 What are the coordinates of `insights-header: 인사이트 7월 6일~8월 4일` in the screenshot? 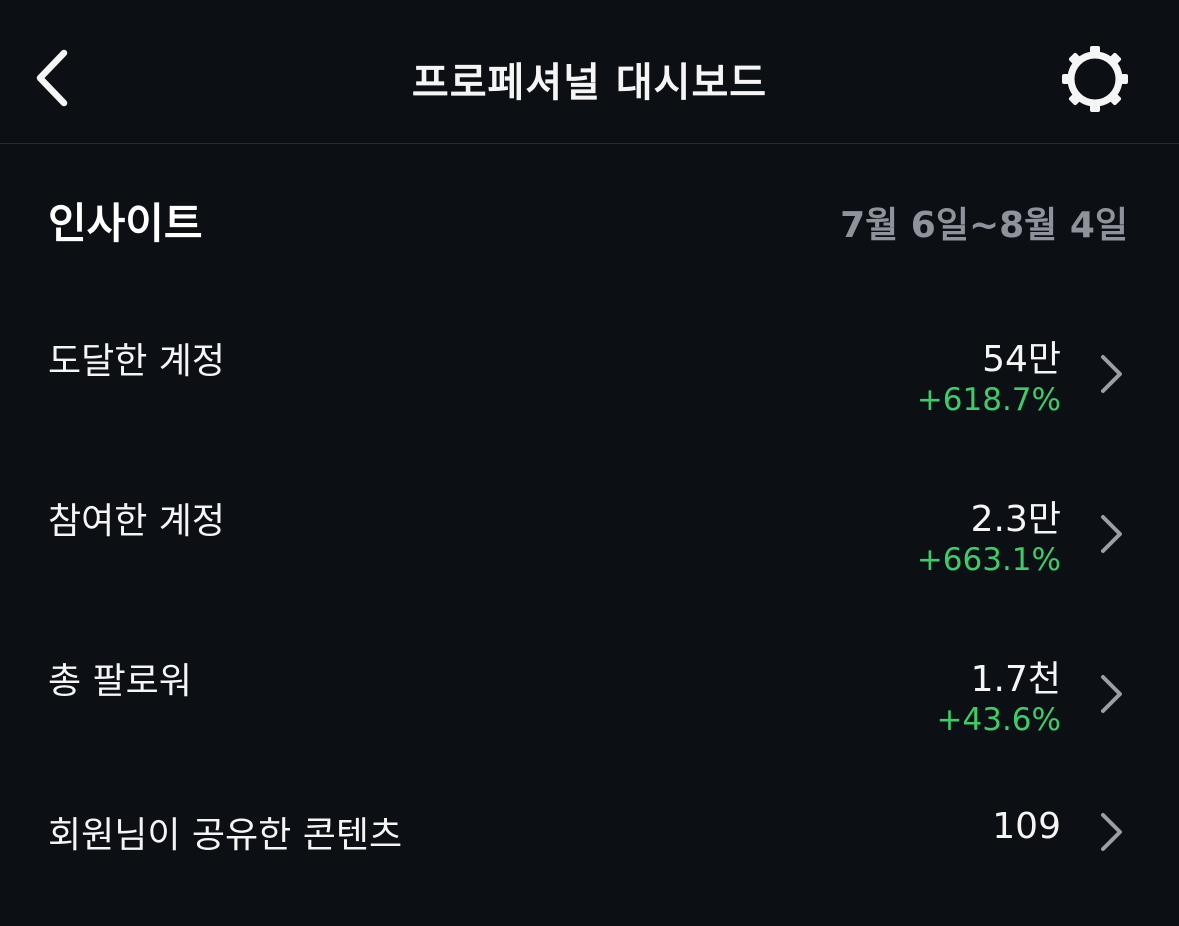 It's located at (589, 220).